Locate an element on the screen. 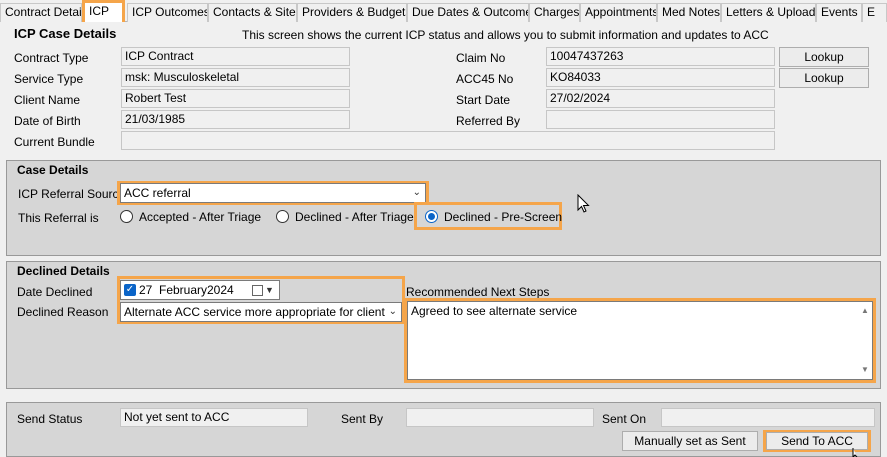  tab-charges: Charges is located at coordinates (554, 12).